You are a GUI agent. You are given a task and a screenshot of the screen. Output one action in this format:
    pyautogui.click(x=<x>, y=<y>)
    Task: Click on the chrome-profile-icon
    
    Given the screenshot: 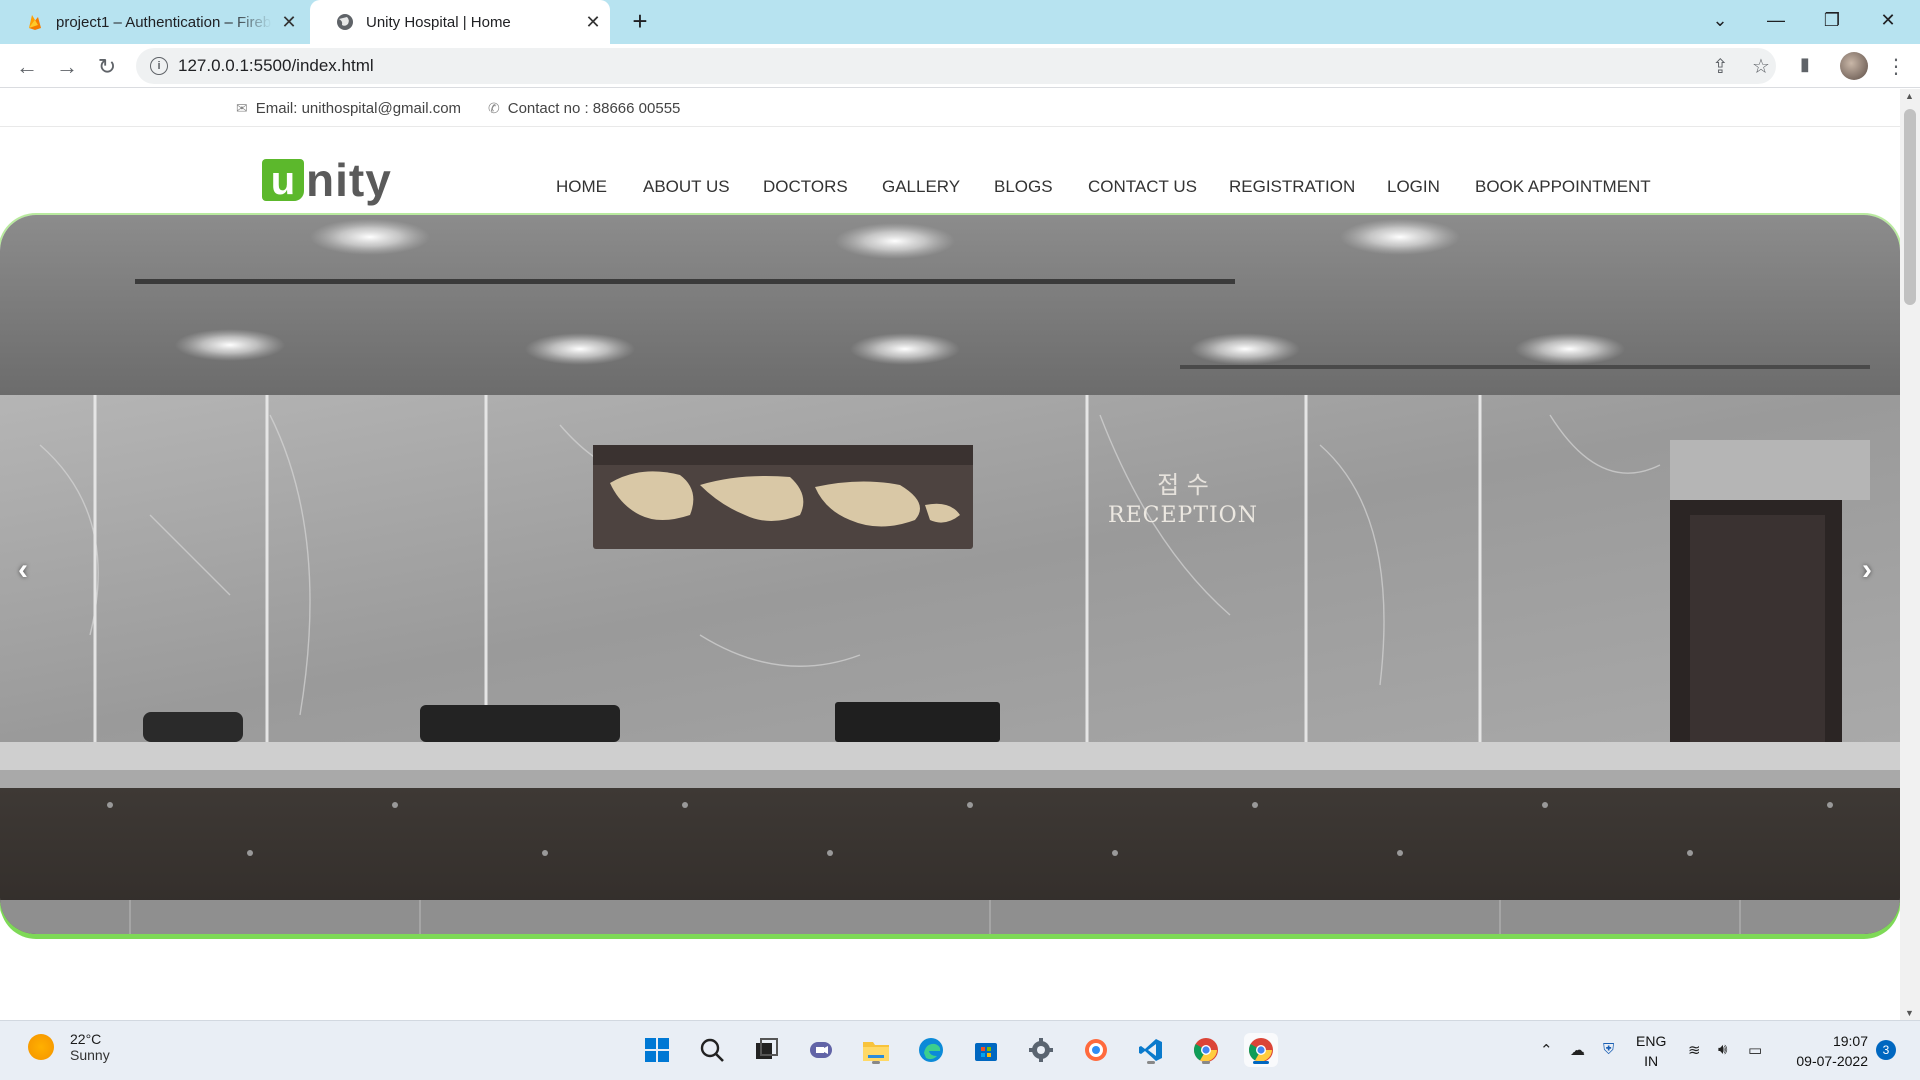 What is the action you would take?
    pyautogui.click(x=1206, y=1050)
    